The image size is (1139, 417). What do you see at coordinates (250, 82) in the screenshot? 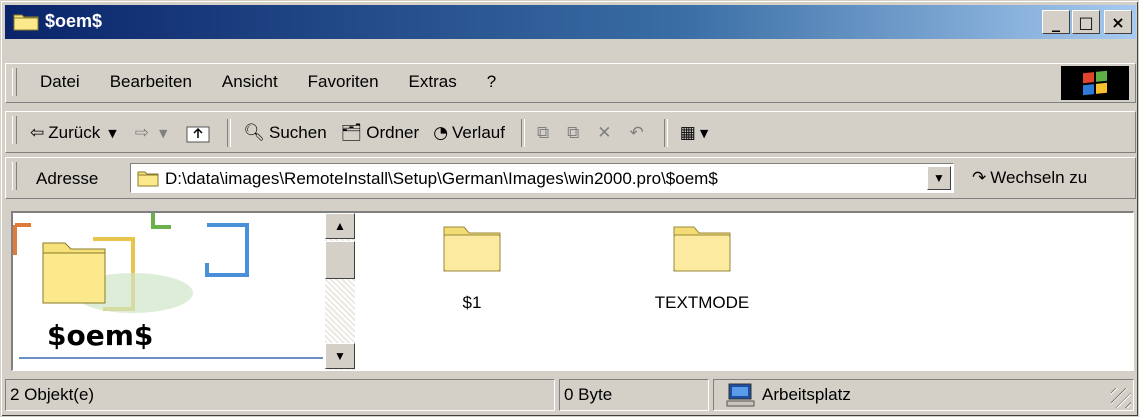
I see `menu-ansicht: Ansicht` at bounding box center [250, 82].